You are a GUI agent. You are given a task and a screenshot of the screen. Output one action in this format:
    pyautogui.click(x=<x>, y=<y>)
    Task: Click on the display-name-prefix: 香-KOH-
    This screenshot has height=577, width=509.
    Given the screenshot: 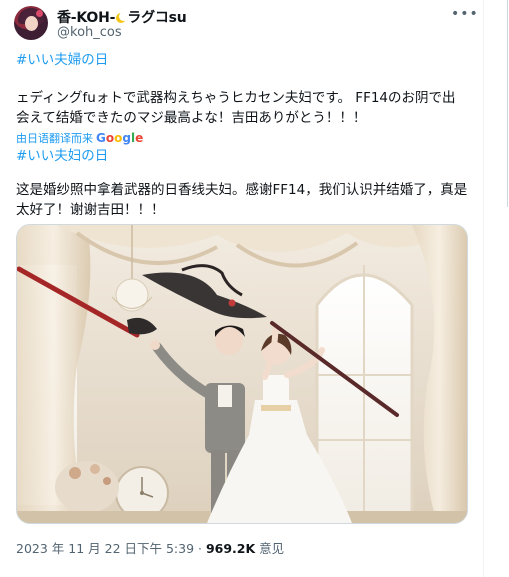 What is the action you would take?
    pyautogui.click(x=86, y=18)
    